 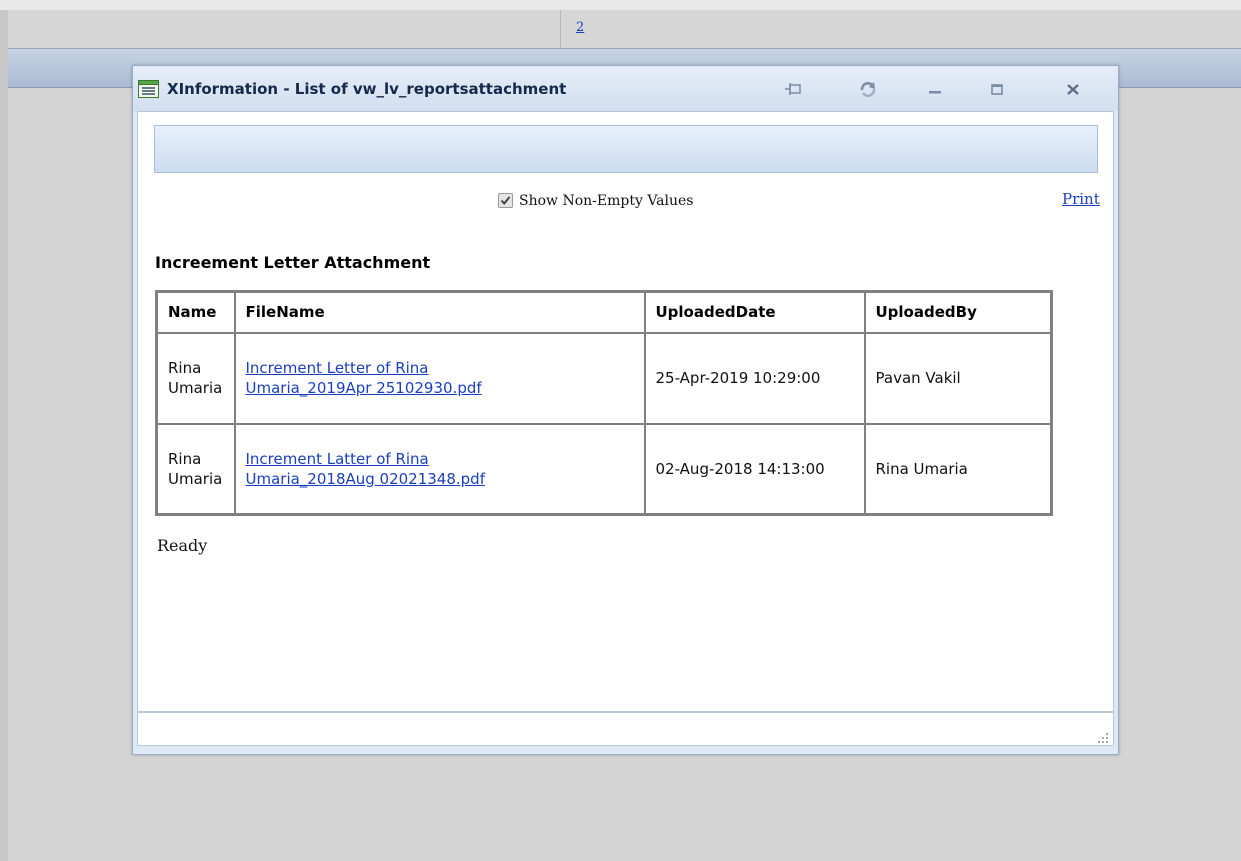 I want to click on dialog-toolbar, so click(x=626, y=149).